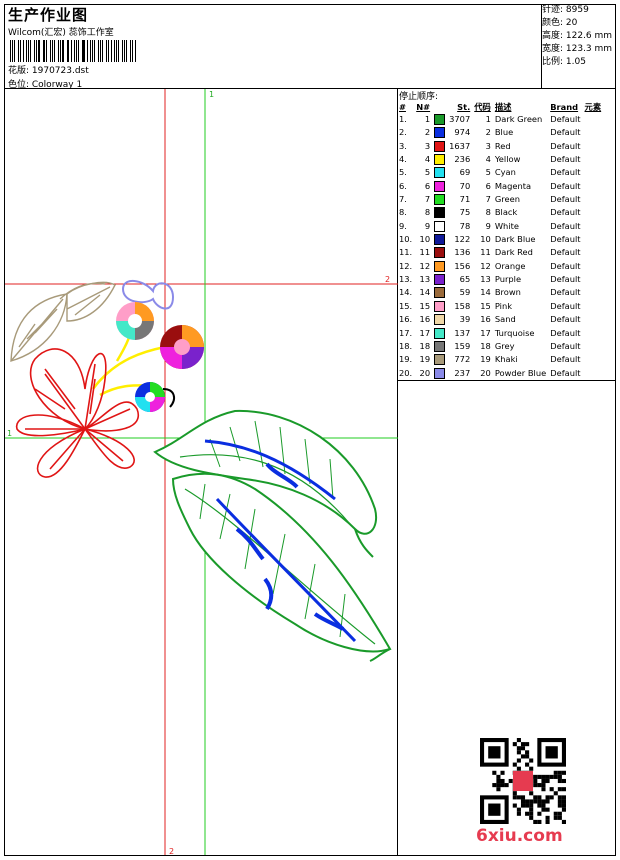  I want to click on cell-stitches: 772, so click(462, 359).